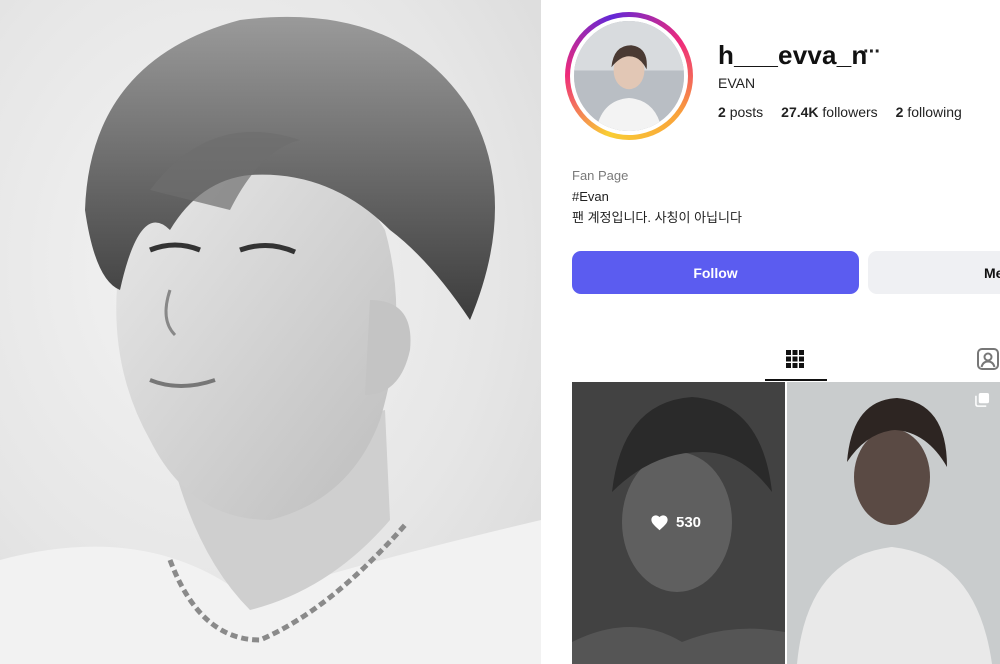  What do you see at coordinates (872, 52) in the screenshot?
I see `more-horizontal-icon: ···` at bounding box center [872, 52].